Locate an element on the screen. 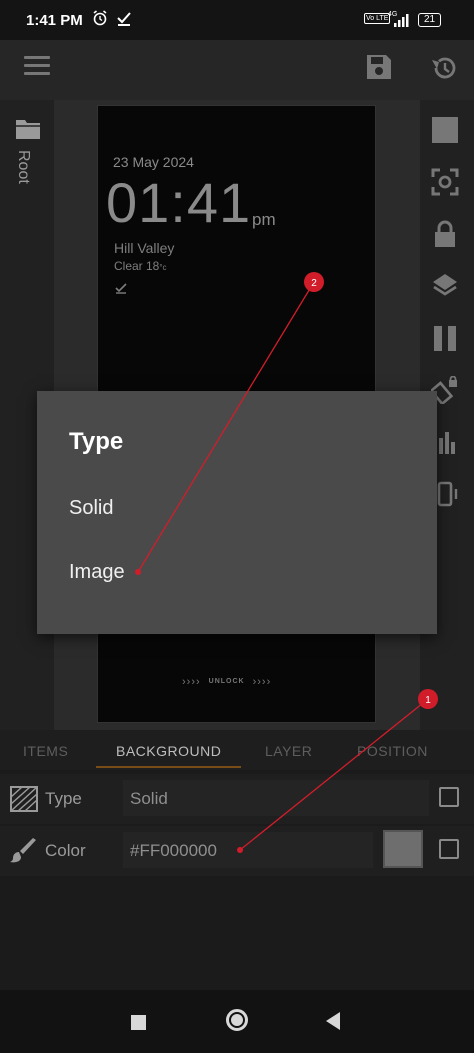 The height and width of the screenshot is (1053, 474). brush-icon is located at coordinates (24, 851).